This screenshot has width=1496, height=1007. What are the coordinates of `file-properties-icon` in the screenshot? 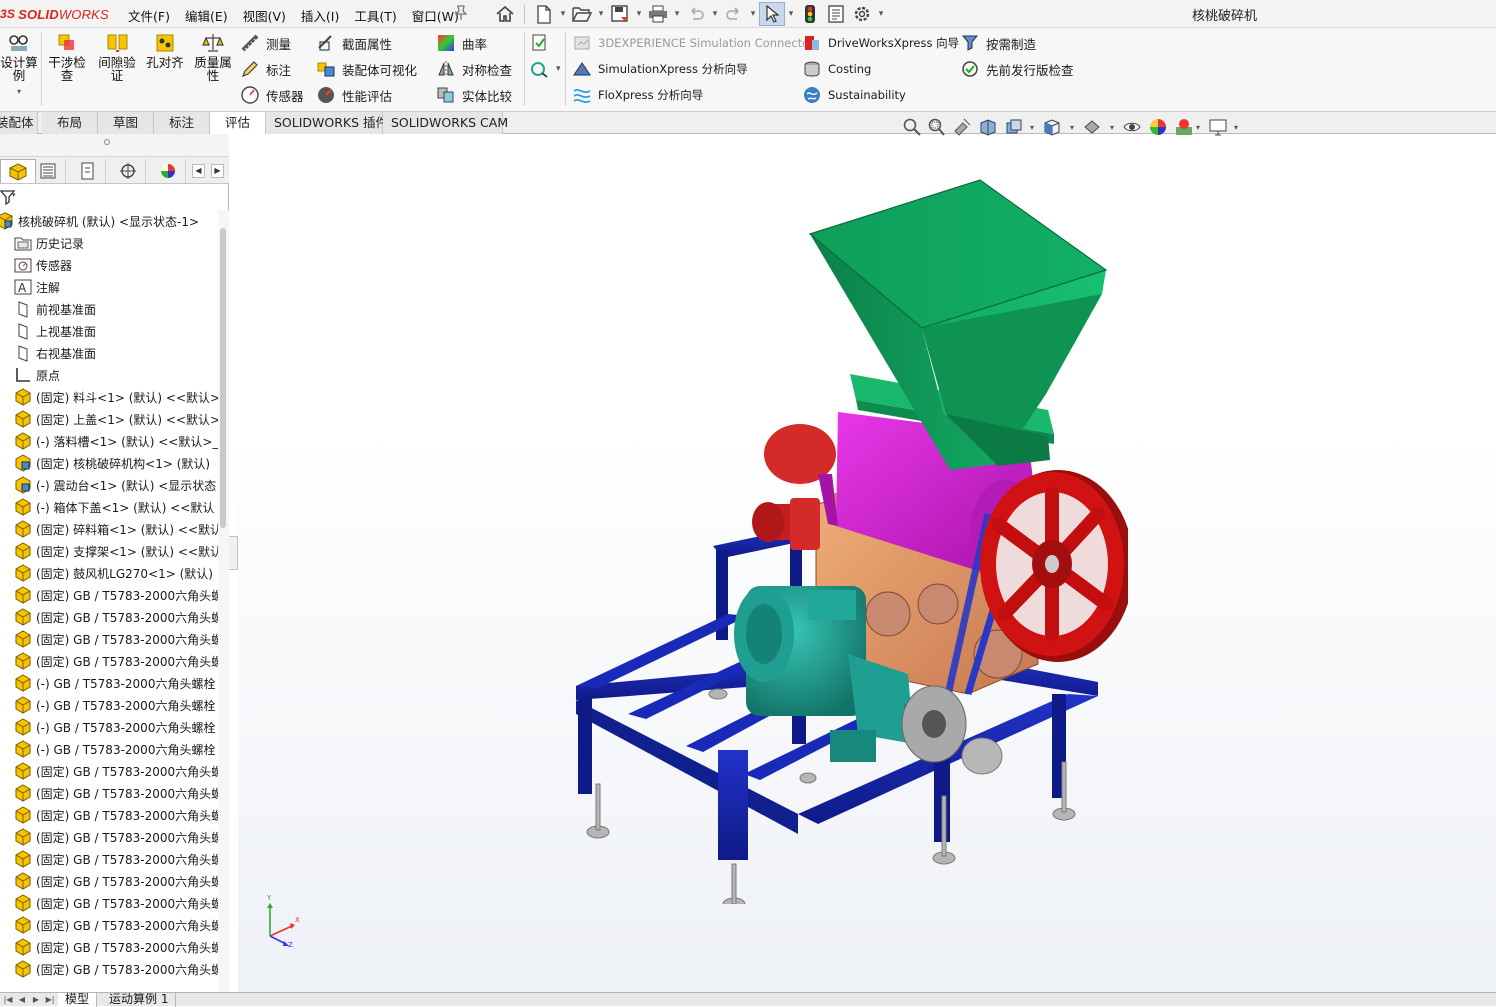 It's located at (836, 14).